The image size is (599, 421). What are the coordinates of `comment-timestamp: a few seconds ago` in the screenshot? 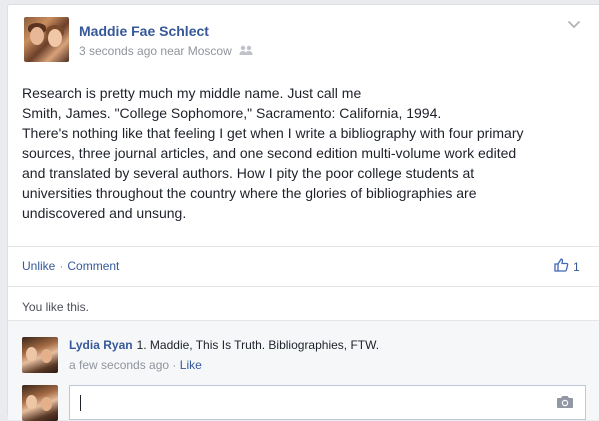 It's located at (119, 365).